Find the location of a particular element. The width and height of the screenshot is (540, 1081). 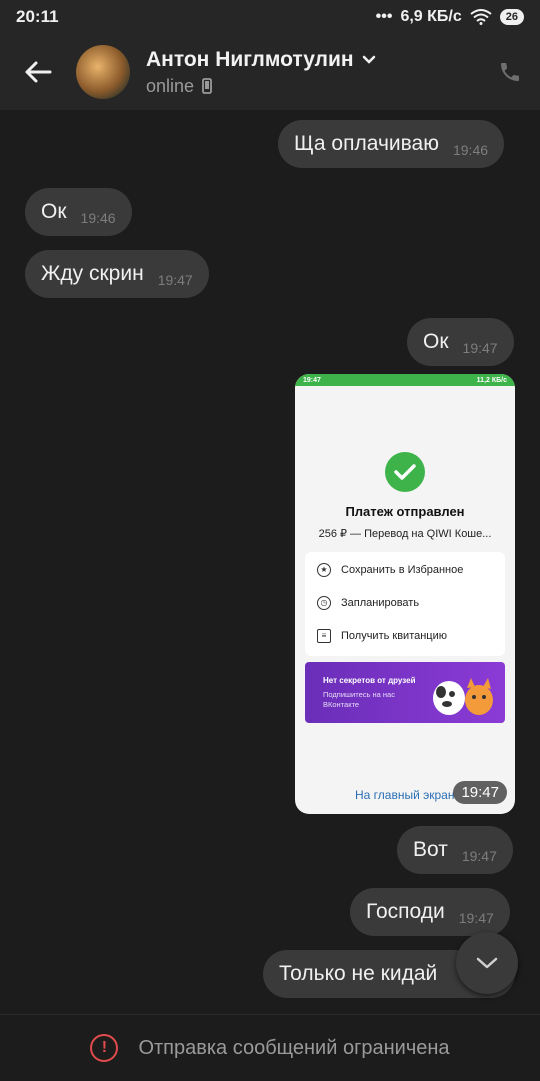

promo-title: Нет секретов от друзей is located at coordinates (369, 680).